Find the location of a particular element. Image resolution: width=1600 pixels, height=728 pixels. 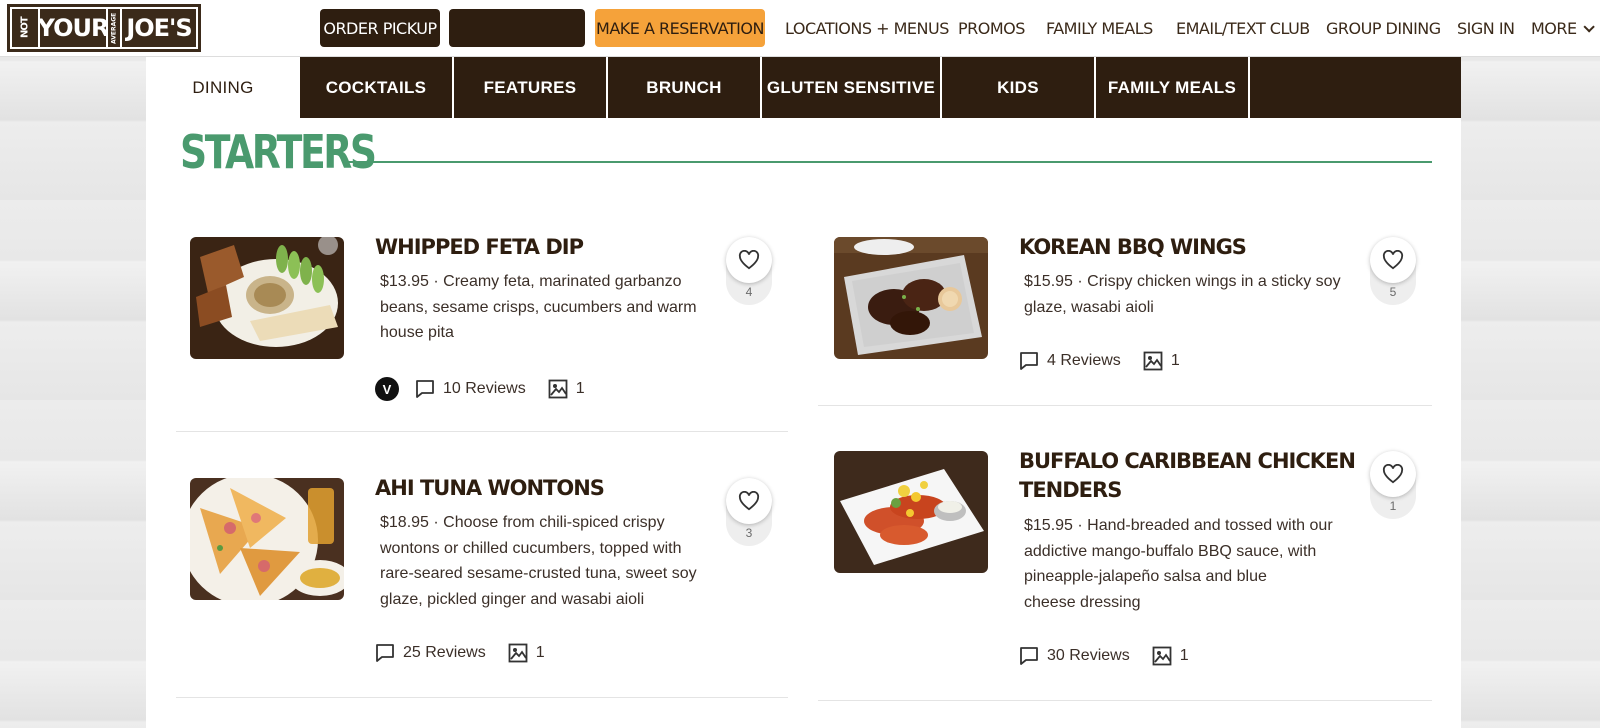

nav-more: MORE is located at coordinates (1563, 28).